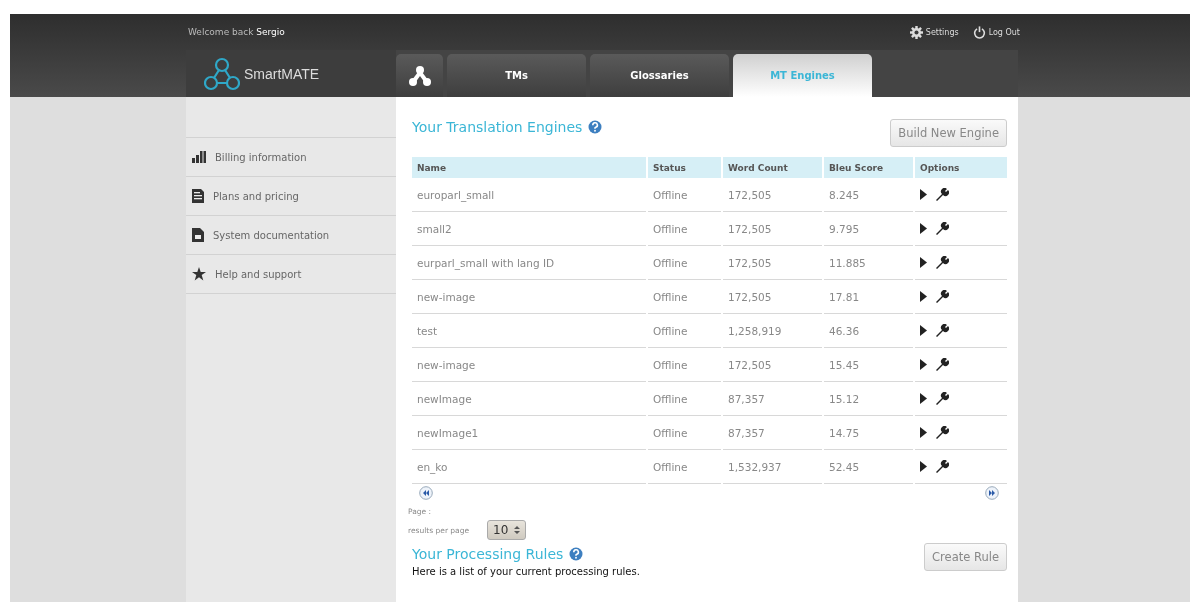 This screenshot has height=602, width=1190. What do you see at coordinates (488, 554) in the screenshot?
I see `section-title: Your Processing Rules` at bounding box center [488, 554].